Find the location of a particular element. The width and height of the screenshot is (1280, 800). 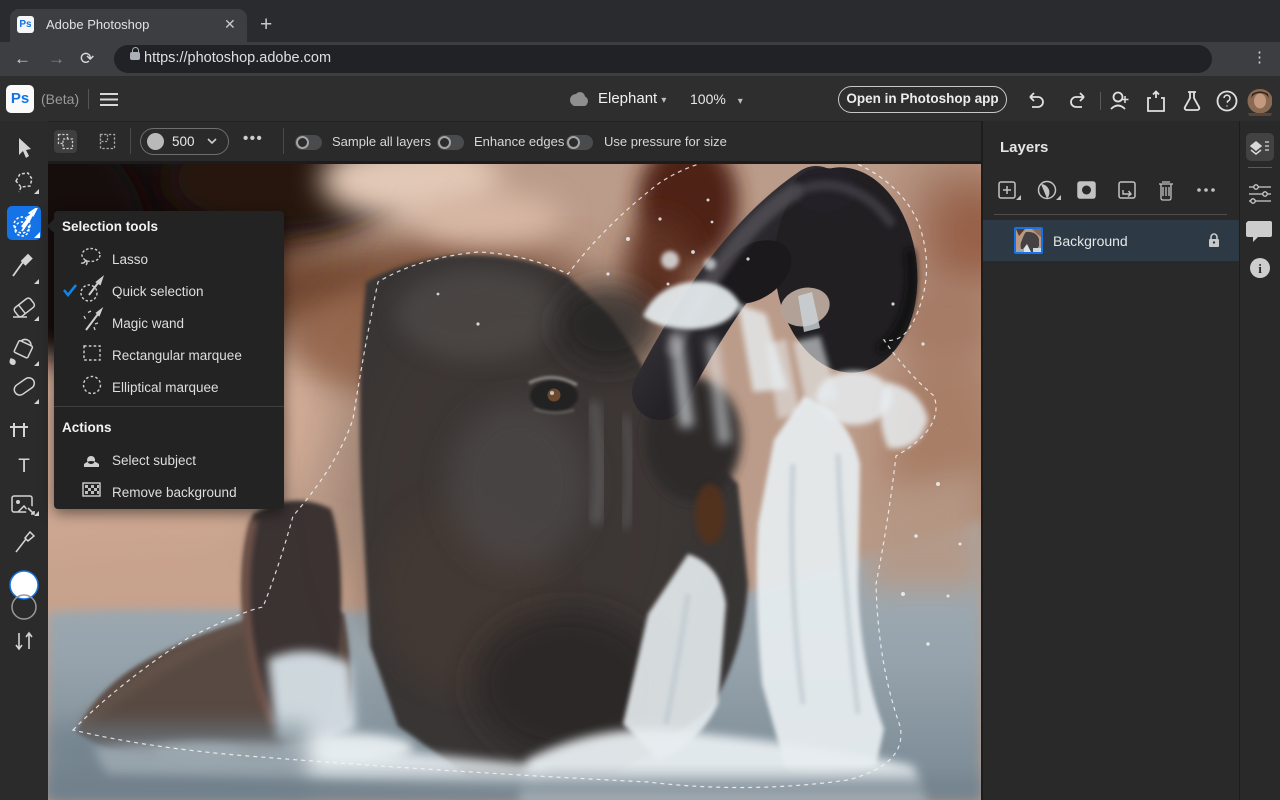

svg-text: i is located at coordinates (1260, 268).